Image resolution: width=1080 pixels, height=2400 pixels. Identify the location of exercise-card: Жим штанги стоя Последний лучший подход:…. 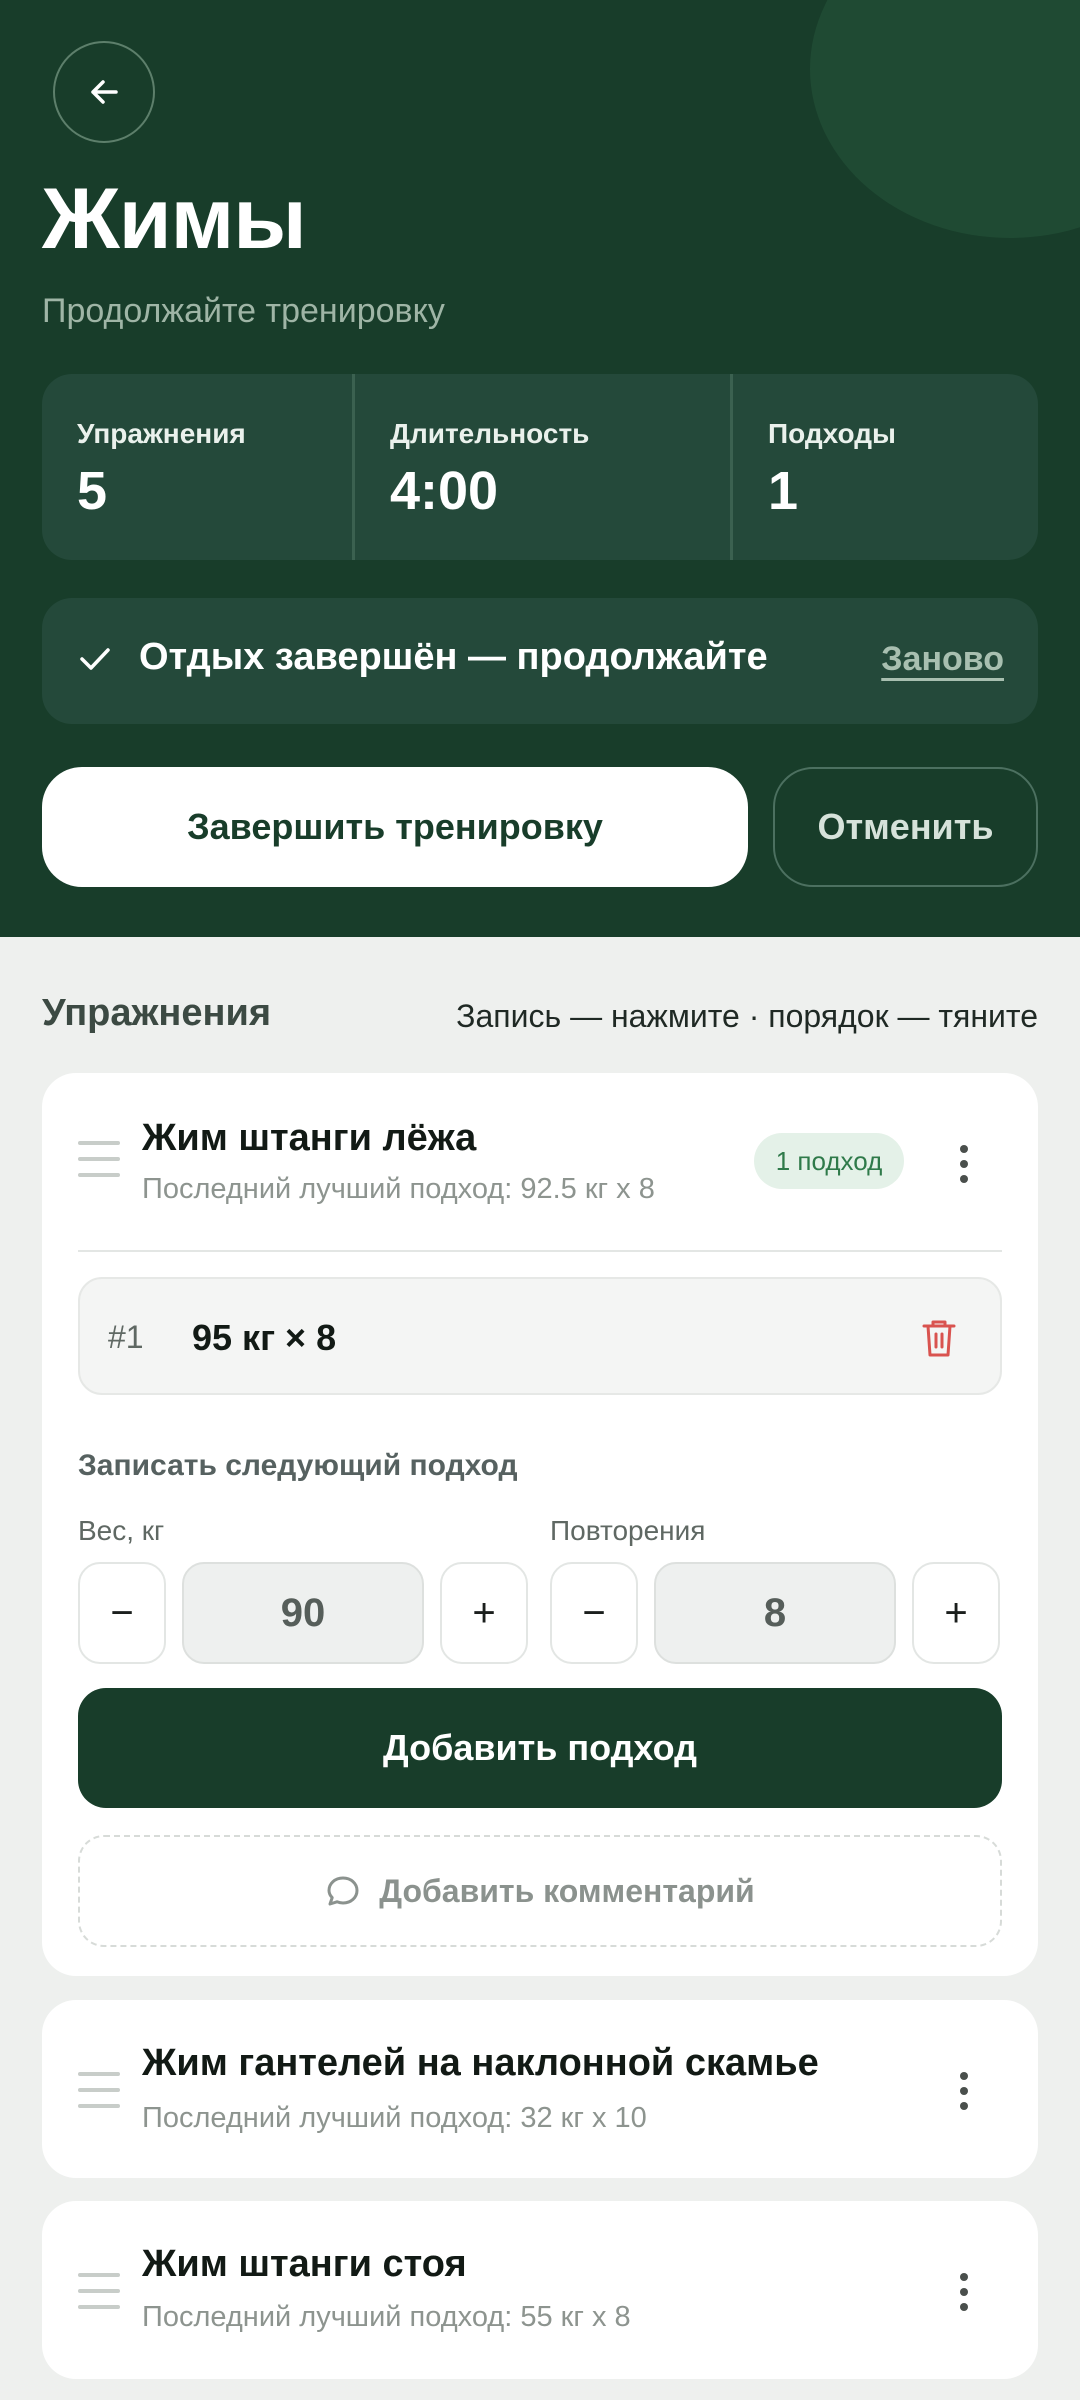
(540, 2290).